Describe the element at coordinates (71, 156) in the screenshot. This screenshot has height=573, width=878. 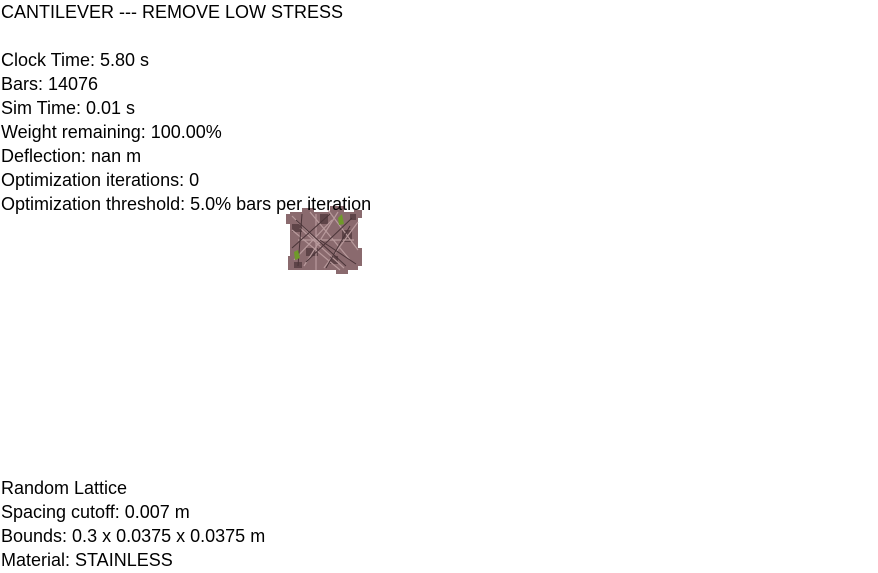
I see `deflection-readout: Deflection: nan m` at that location.